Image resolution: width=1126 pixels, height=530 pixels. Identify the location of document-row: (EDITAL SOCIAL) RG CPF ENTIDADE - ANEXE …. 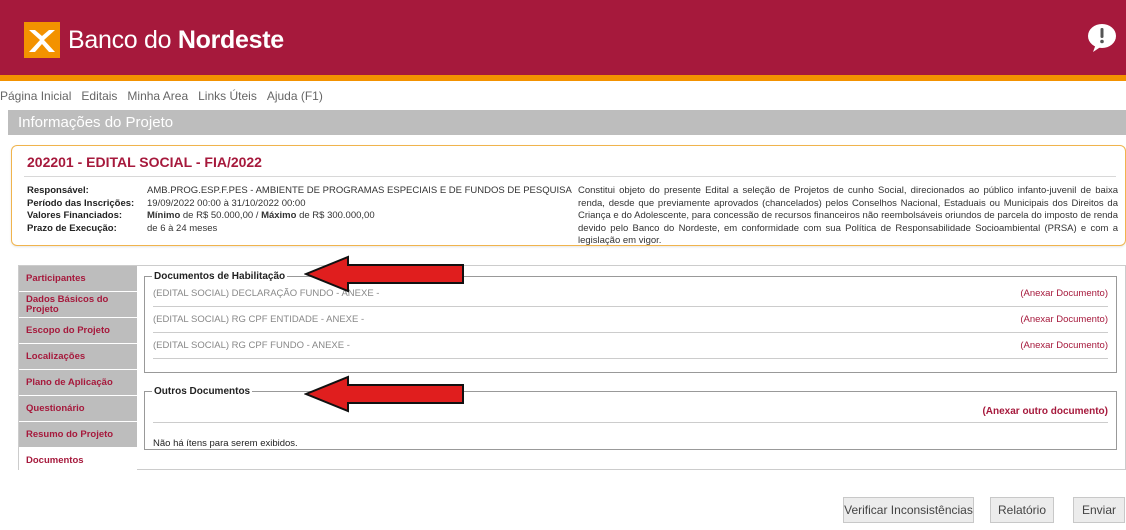
(630, 320).